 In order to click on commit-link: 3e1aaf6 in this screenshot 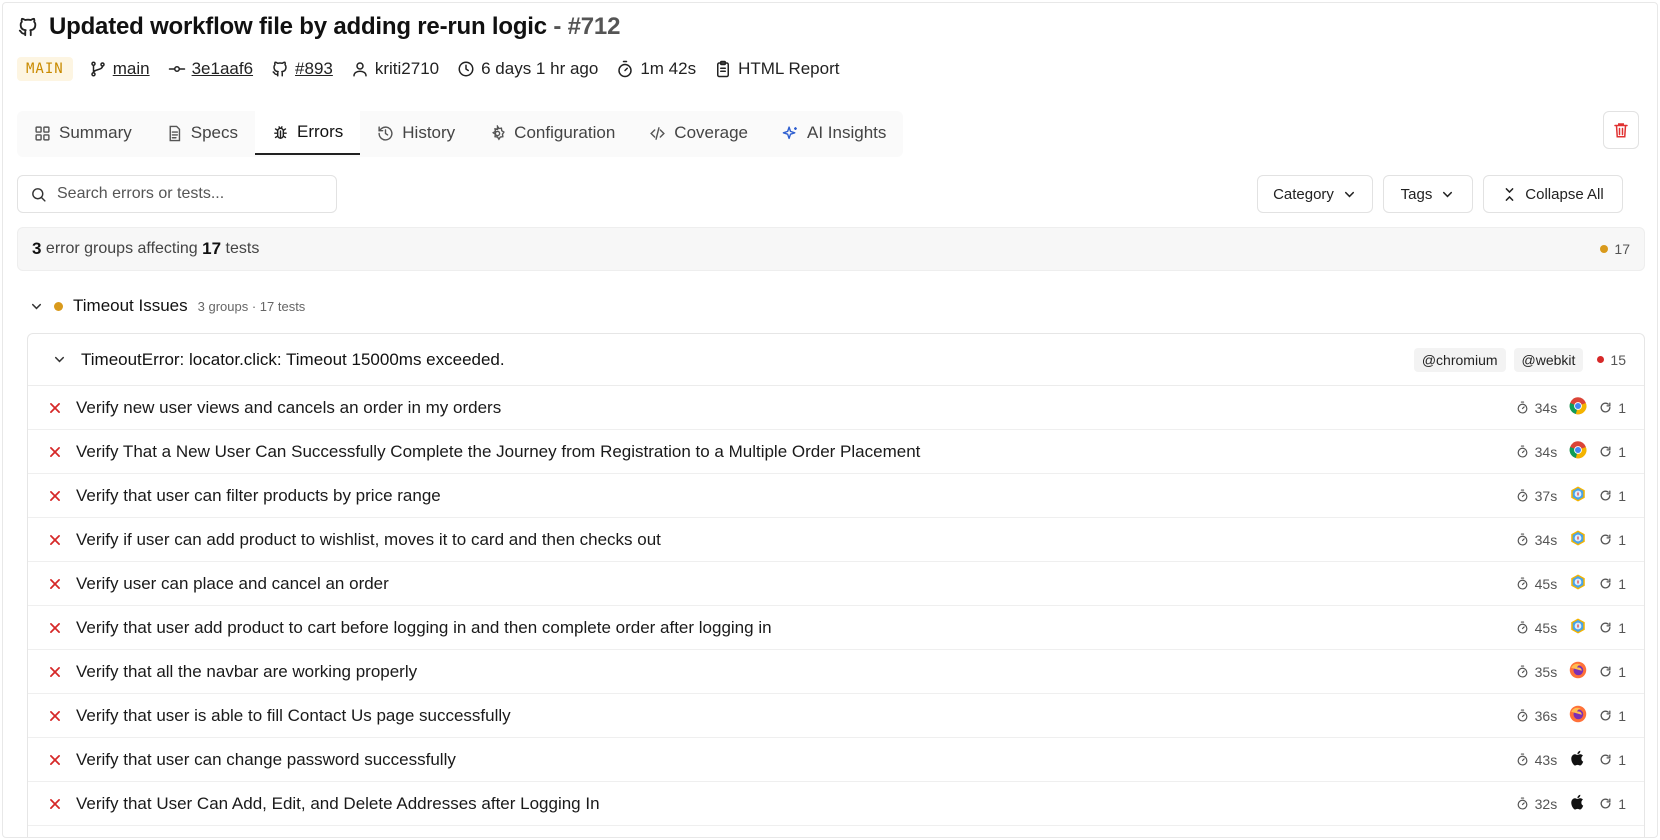, I will do `click(210, 69)`.